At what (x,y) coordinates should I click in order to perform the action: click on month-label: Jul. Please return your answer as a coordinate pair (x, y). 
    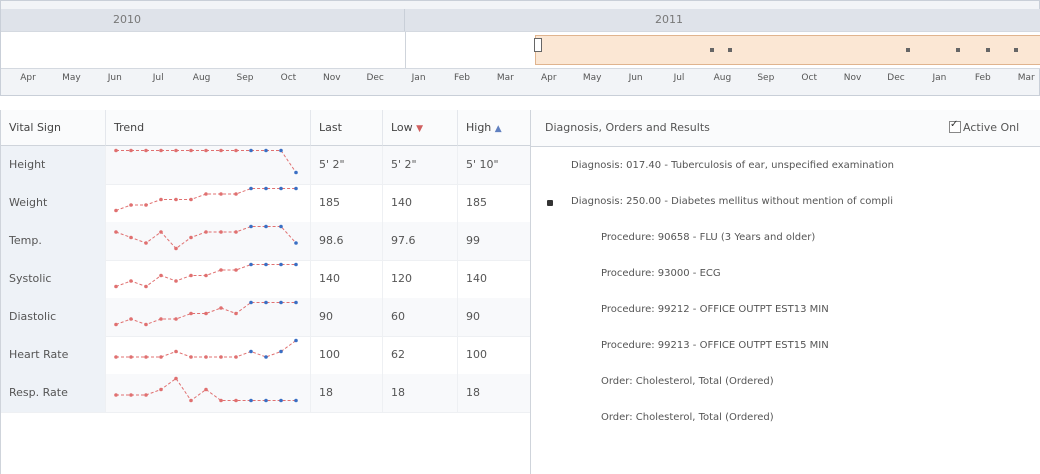
    Looking at the image, I should click on (158, 78).